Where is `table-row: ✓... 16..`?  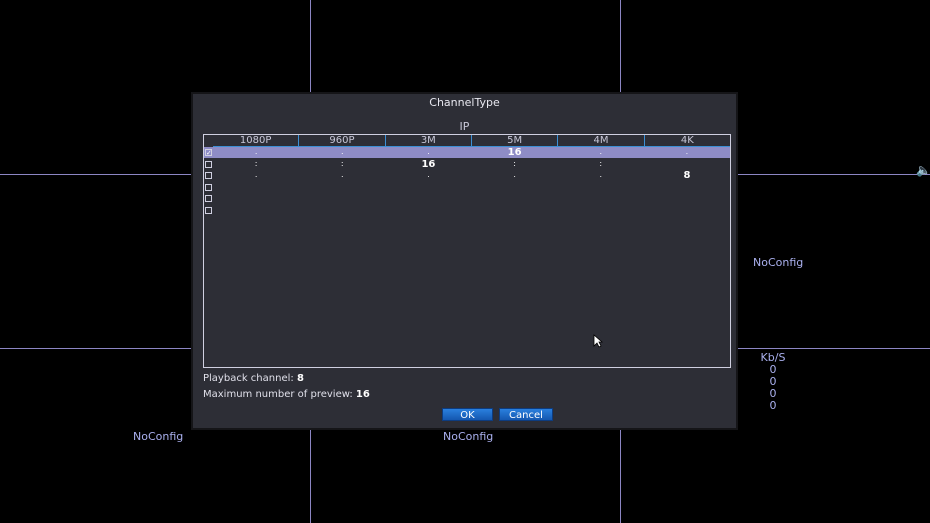
table-row: ✓... 16.. is located at coordinates (467, 152).